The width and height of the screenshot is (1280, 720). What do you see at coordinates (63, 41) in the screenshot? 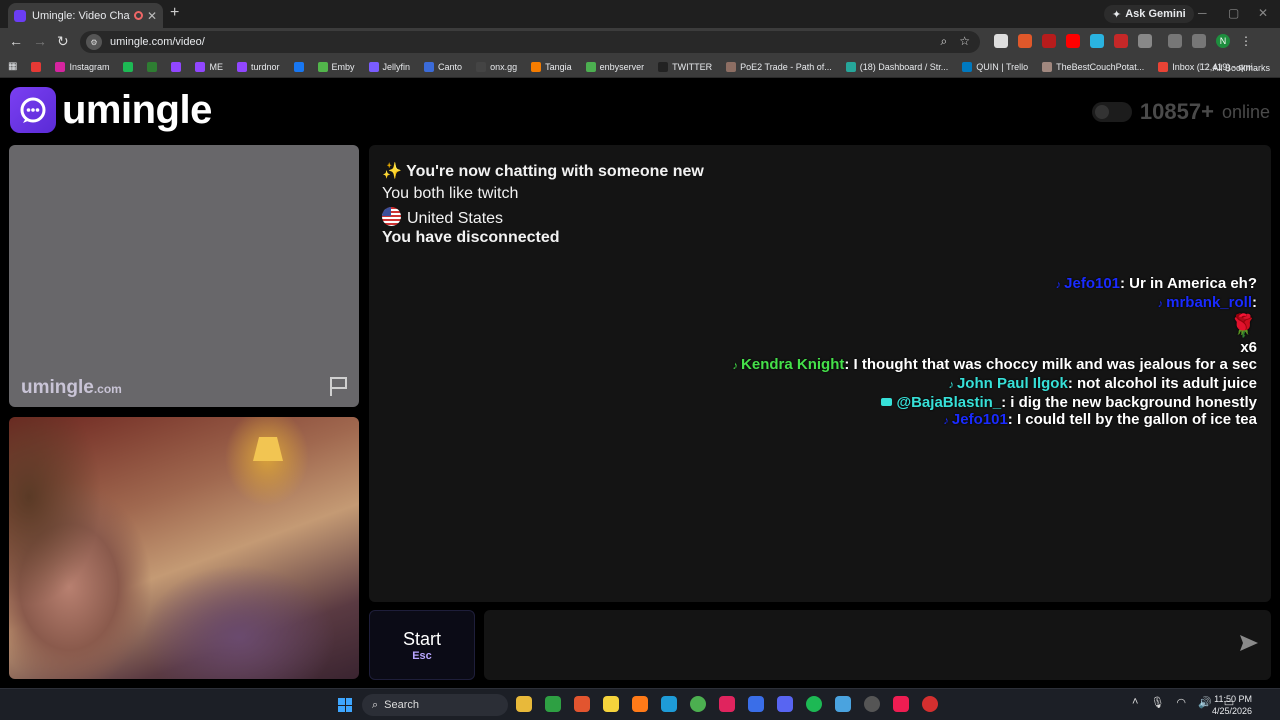
I see `reload-icon: ↻` at bounding box center [63, 41].